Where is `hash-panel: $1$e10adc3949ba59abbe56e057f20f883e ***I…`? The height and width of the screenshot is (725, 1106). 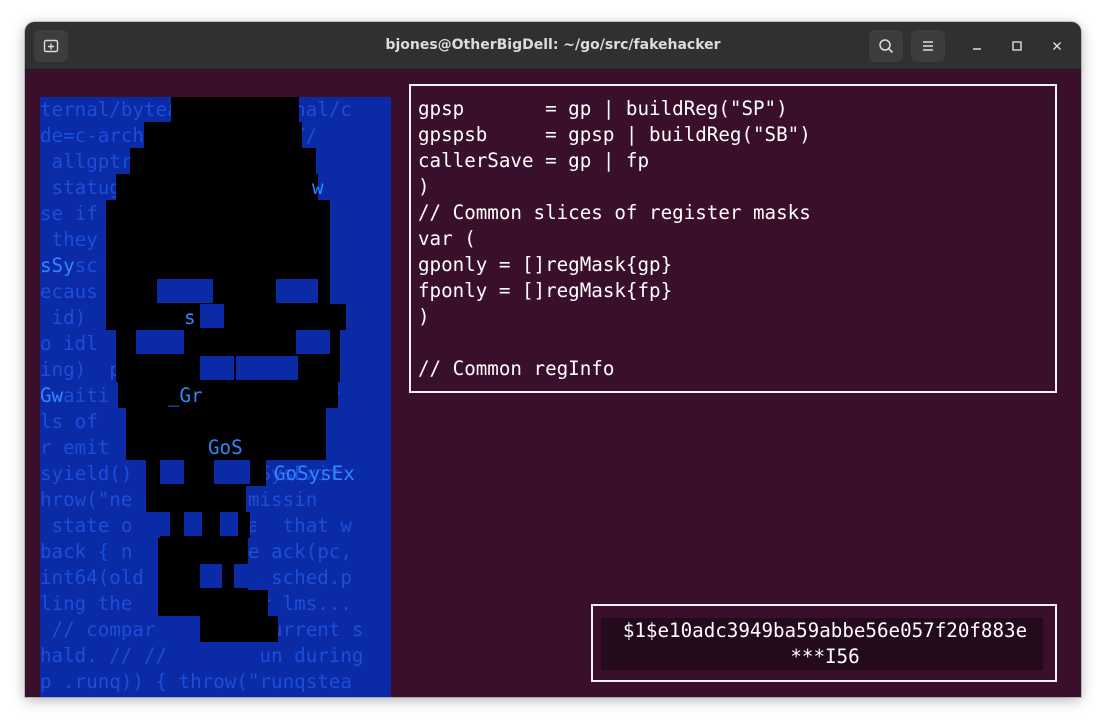 hash-panel: $1$e10adc3949ba59abbe56e057f20f883e ***I… is located at coordinates (824, 643).